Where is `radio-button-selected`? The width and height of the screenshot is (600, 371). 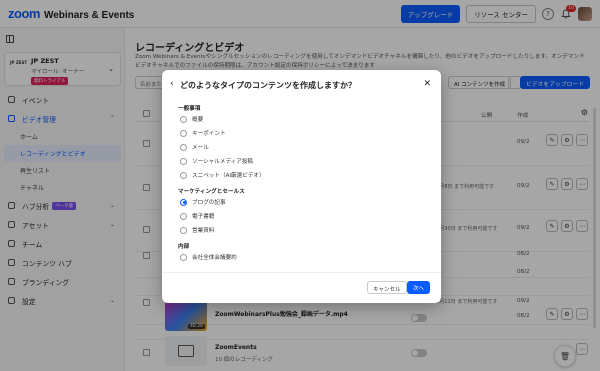 radio-button-selected is located at coordinates (183, 202).